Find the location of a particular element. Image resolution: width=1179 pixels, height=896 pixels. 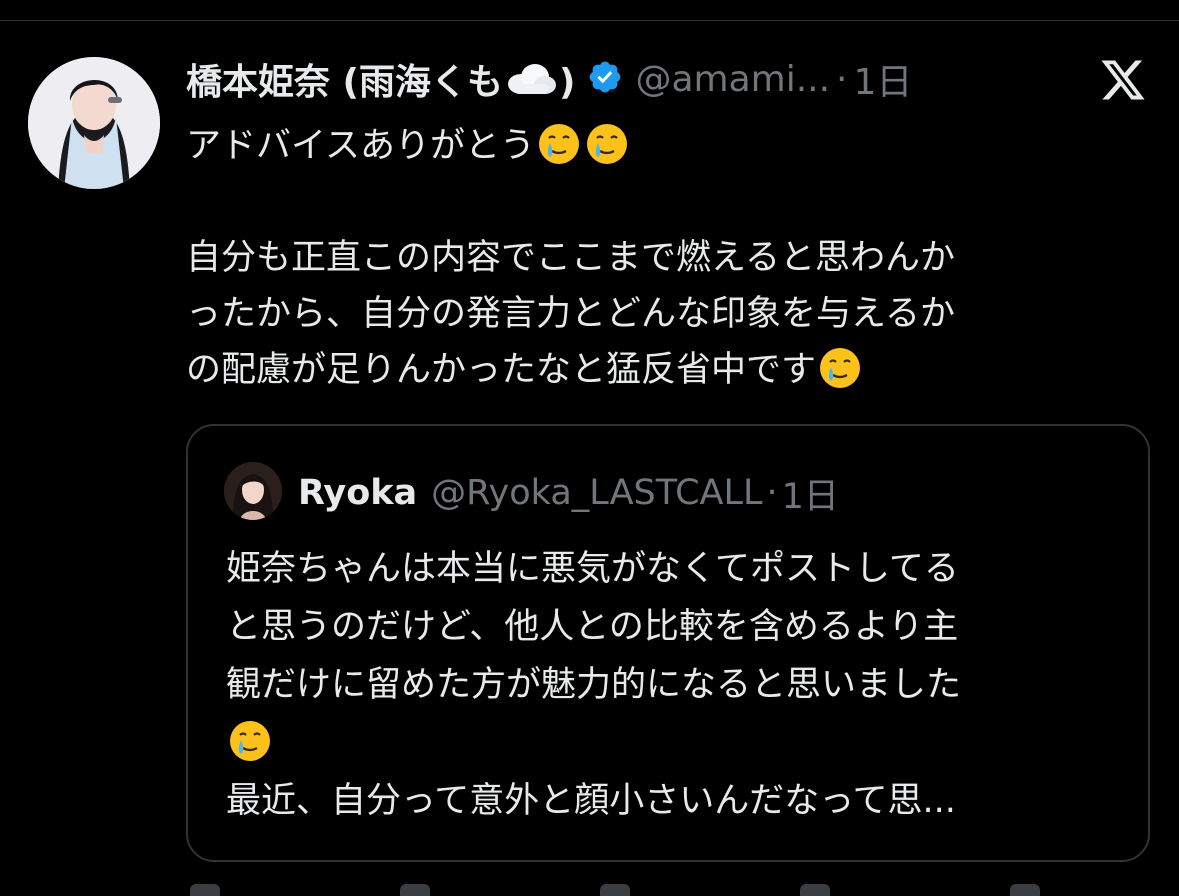

like-icon is located at coordinates (615, 890).